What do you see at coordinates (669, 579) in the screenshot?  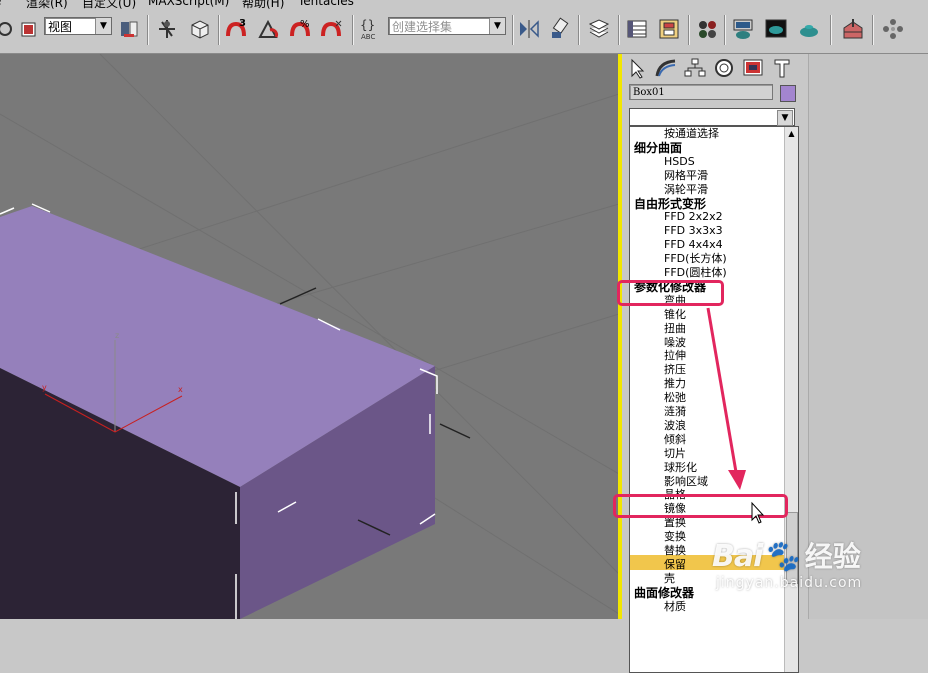 I see `modifier-item: 壳` at bounding box center [669, 579].